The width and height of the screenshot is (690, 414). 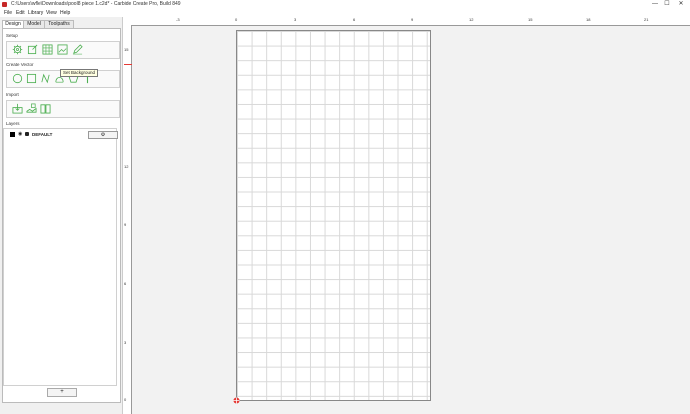 What do you see at coordinates (412, 19) in the screenshot?
I see `ruler-h-label: 9` at bounding box center [412, 19].